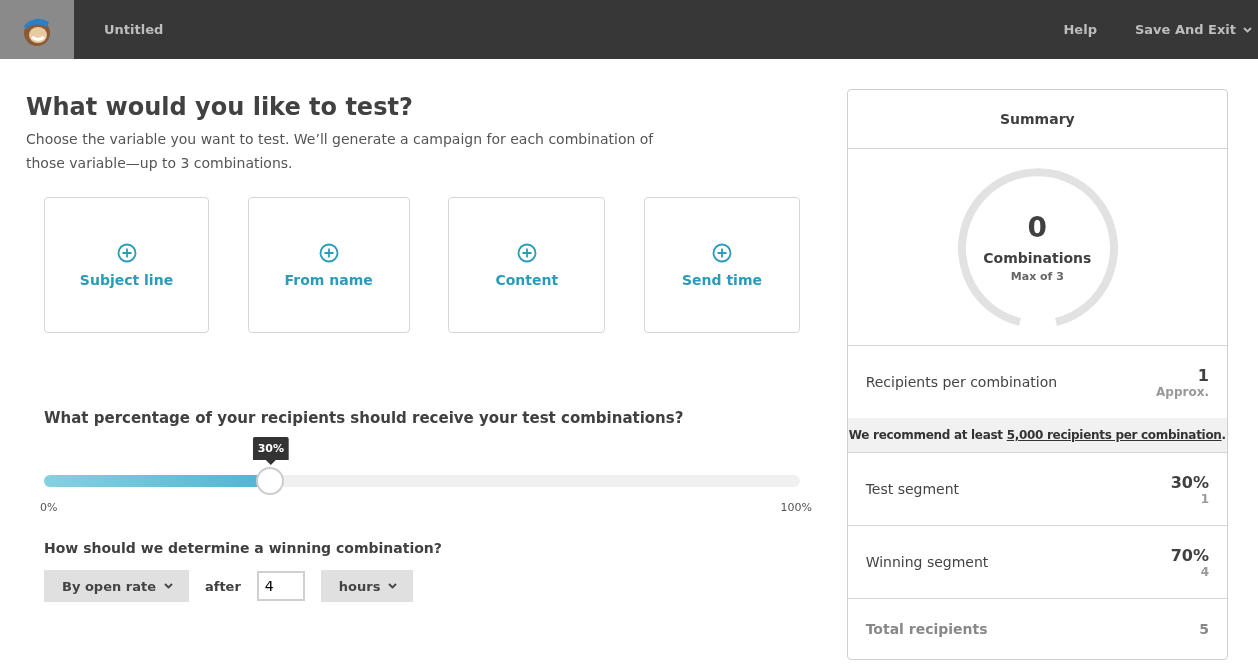  What do you see at coordinates (126, 265) in the screenshot?
I see `variable-card: Subject line` at bounding box center [126, 265].